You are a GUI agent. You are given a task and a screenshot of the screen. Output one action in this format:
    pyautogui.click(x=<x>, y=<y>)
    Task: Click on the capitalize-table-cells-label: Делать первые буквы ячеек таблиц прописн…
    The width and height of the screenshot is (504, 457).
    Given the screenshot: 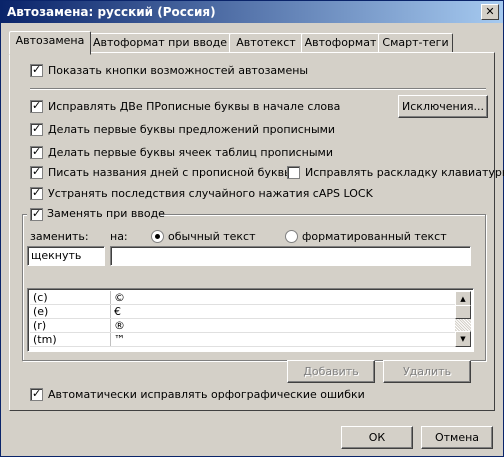 What is the action you would take?
    pyautogui.click(x=191, y=152)
    